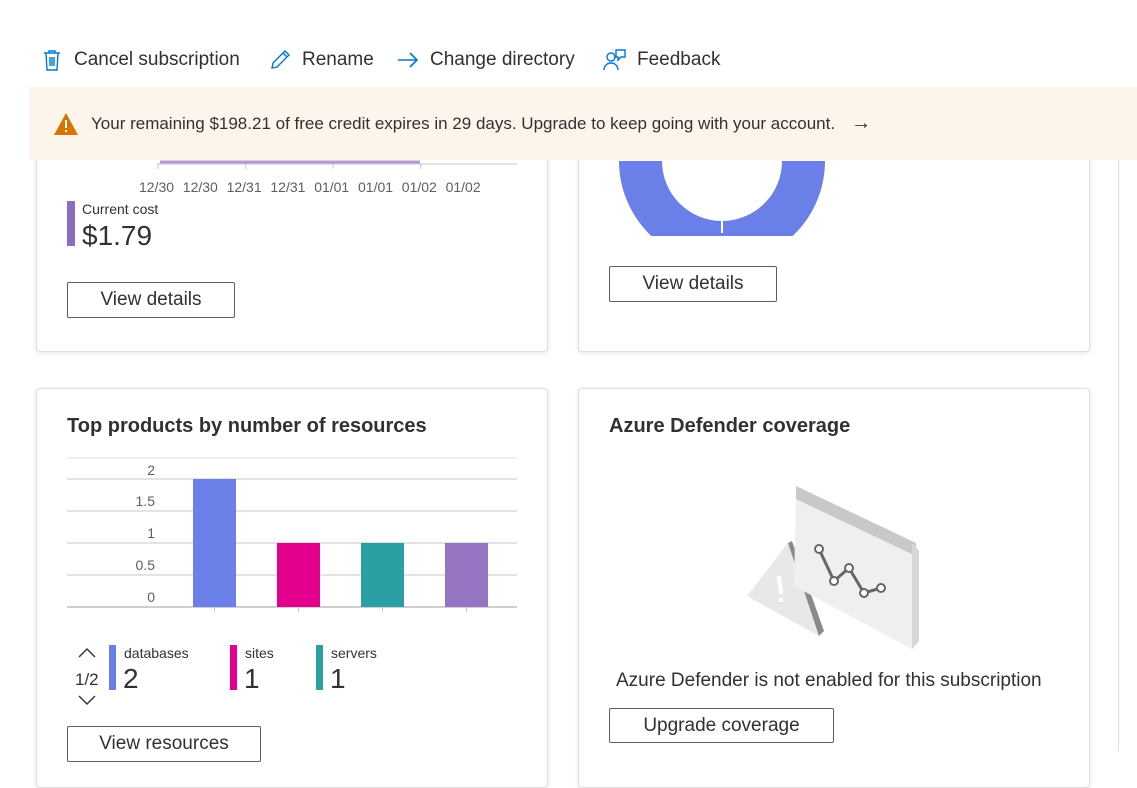  Describe the element at coordinates (146, 565) in the screenshot. I see `y-tick-label: 0.5` at that location.